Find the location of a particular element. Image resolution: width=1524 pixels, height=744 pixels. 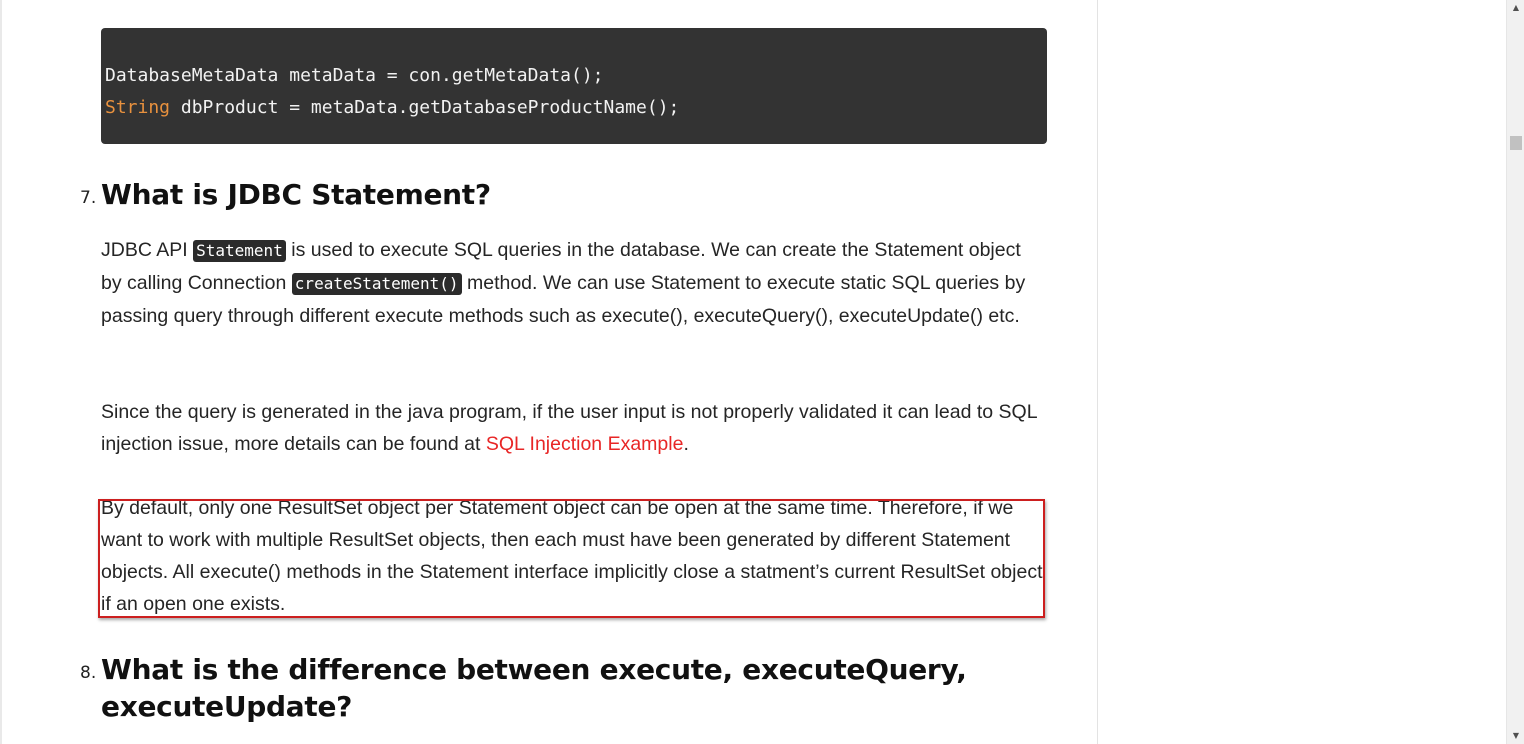

scrollbar-thumb is located at coordinates (1516, 143).